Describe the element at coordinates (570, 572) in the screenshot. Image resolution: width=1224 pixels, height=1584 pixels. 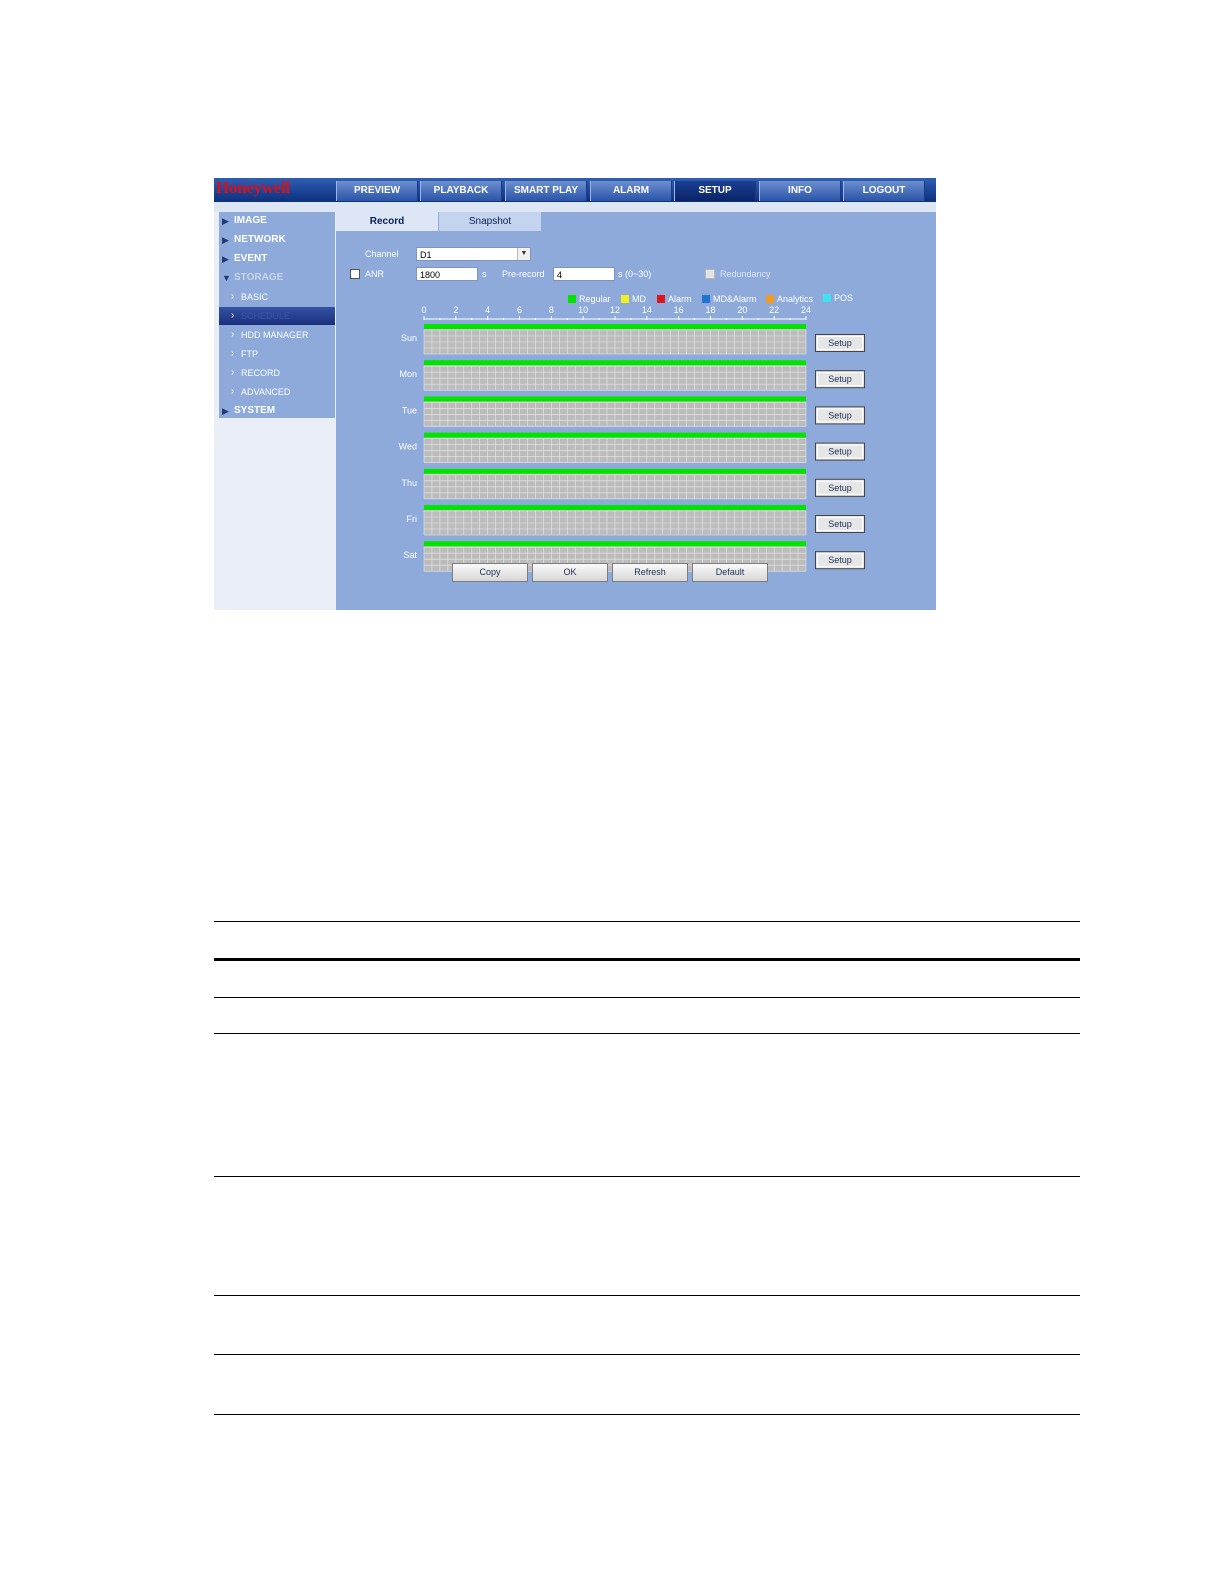
I see `ok-button: OK` at that location.